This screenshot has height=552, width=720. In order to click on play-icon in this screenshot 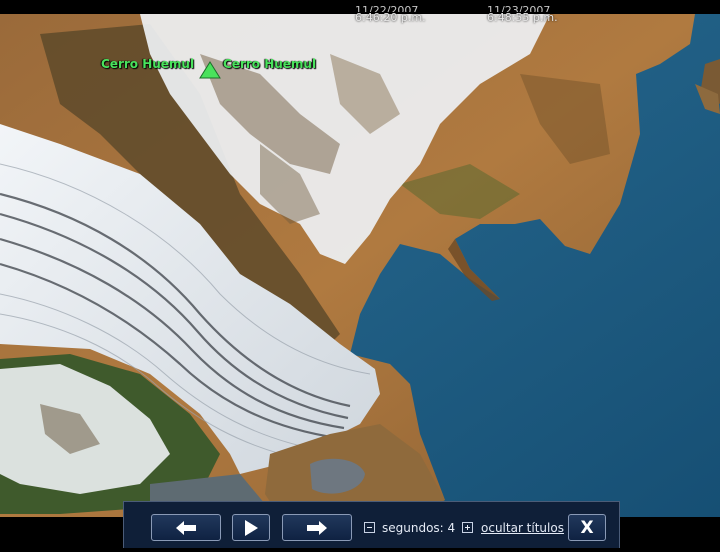, I will do `click(251, 527)`.